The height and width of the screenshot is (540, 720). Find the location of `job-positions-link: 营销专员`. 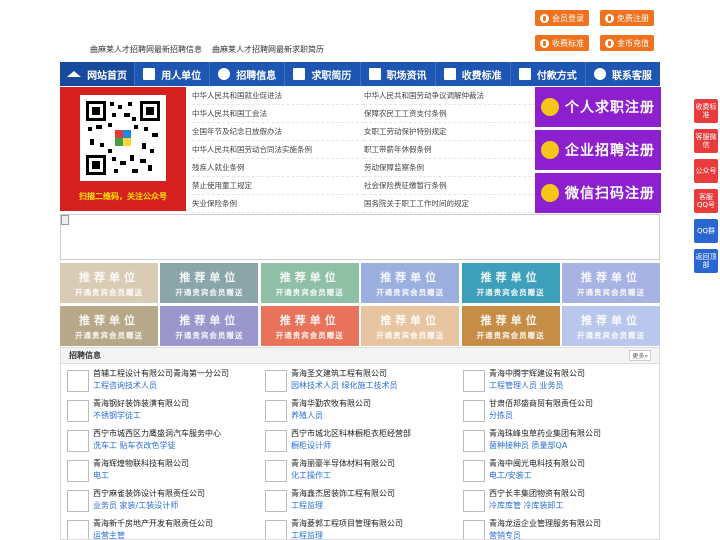

job-positions-link: 营销专员 is located at coordinates (574, 534).